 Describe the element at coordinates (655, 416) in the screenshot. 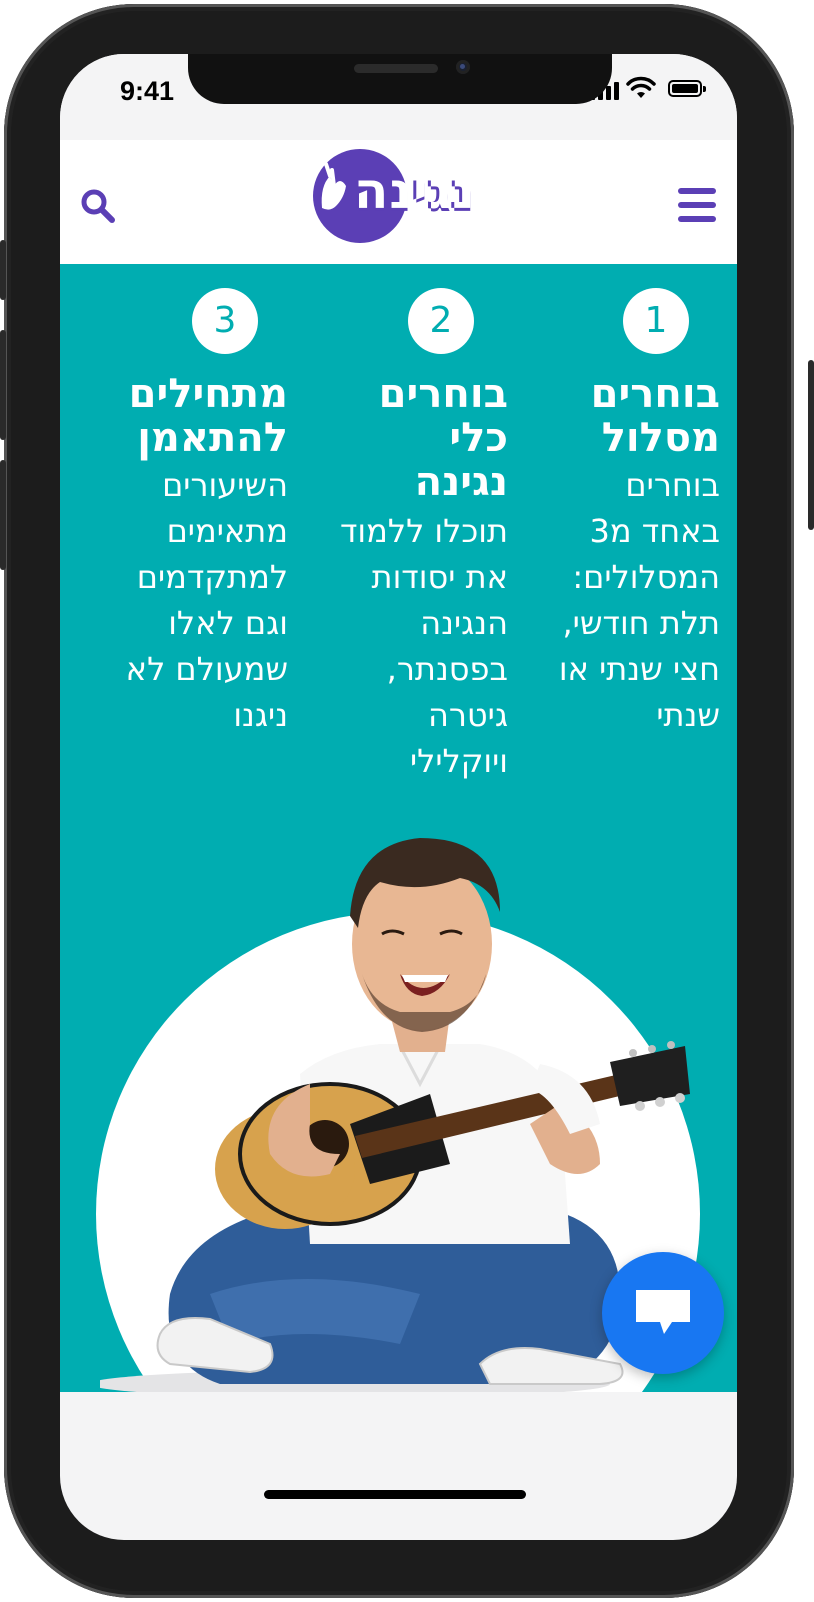

I see `step-title: בוחרים מסלול` at that location.